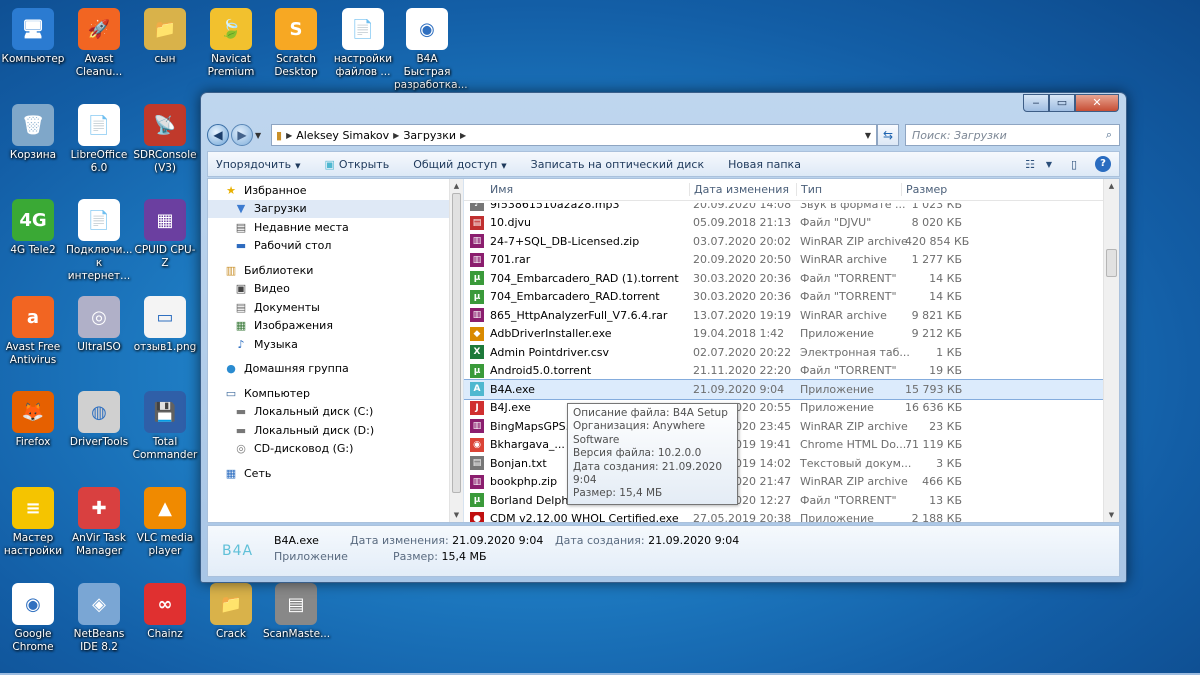 This screenshot has height=675, width=1200. Describe the element at coordinates (165, 604) in the screenshot. I see `chainz-icon: ∞` at that location.